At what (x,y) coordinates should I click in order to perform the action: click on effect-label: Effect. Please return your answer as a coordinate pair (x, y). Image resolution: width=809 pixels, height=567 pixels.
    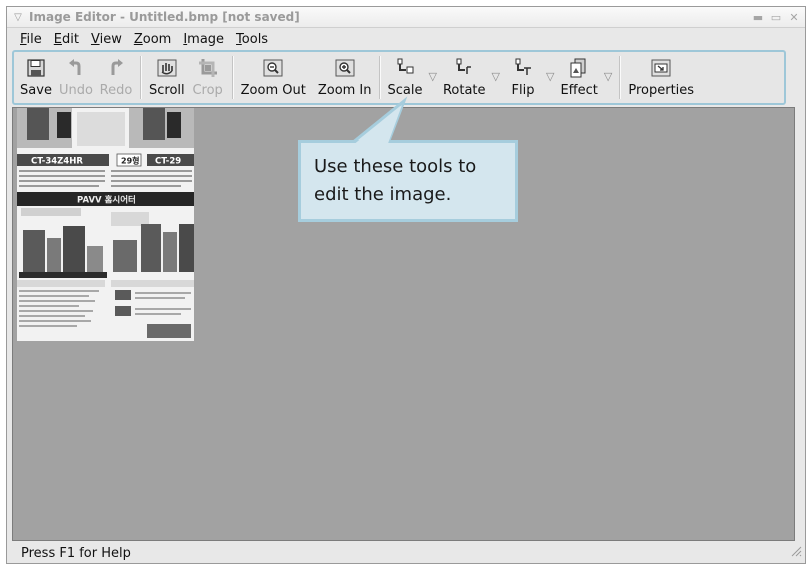
    Looking at the image, I should click on (579, 90).